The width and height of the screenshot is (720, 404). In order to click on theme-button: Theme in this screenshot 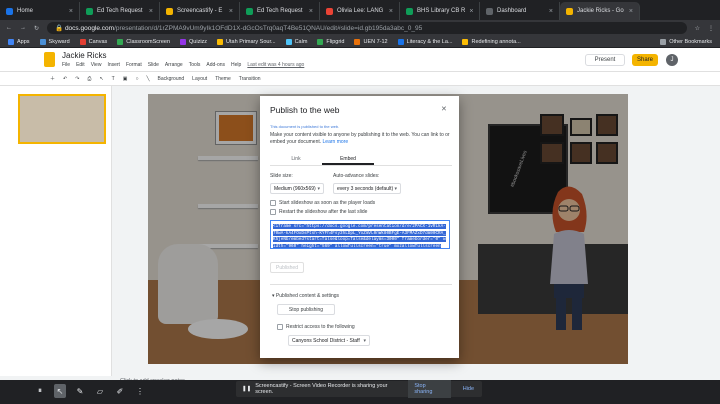, I will do `click(223, 79)`.